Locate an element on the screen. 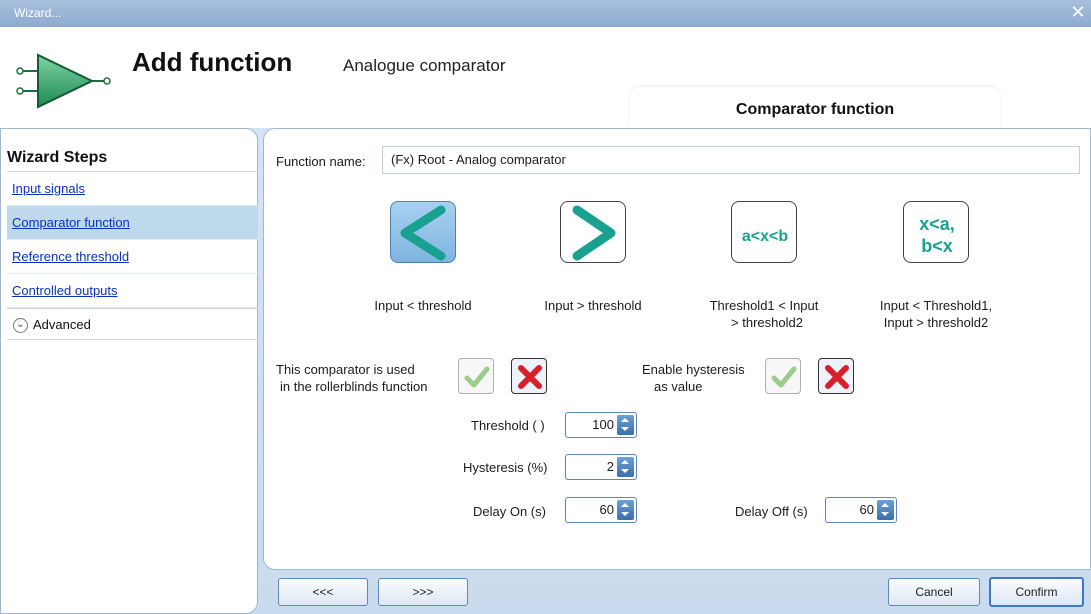 This screenshot has width=1091, height=614. confirm-button: Confirm is located at coordinates (1036, 592).